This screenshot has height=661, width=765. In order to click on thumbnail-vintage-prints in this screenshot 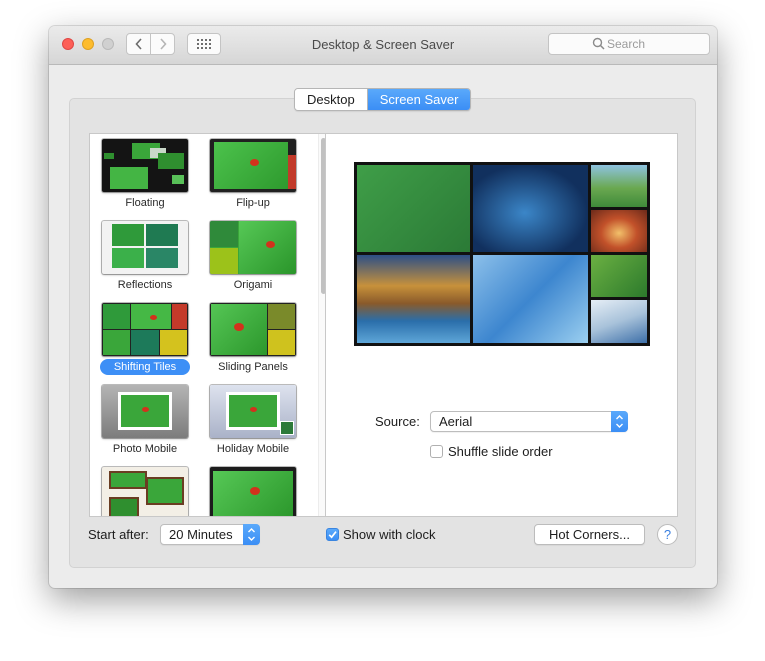, I will do `click(145, 491)`.